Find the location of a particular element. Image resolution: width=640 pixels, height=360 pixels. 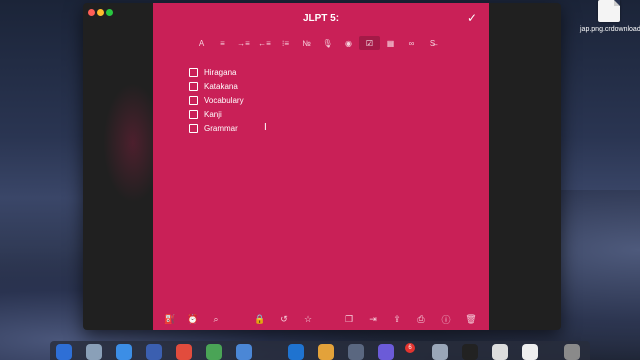

mail-icon is located at coordinates (154, 352).